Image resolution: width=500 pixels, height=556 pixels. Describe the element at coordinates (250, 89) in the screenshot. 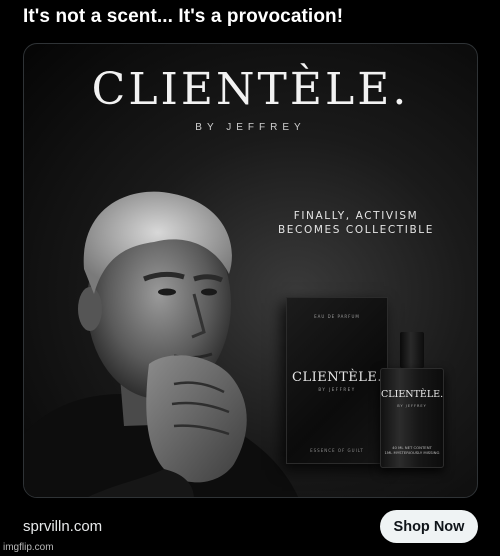

I see `brand-title: CLIENTÈLE.` at that location.